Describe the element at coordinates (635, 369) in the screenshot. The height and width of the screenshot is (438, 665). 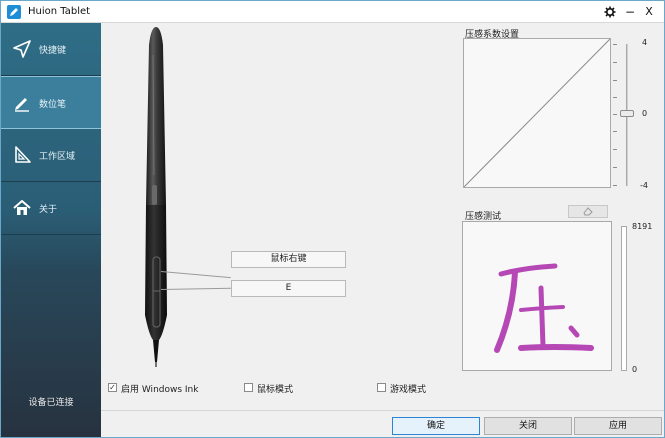
I see `pressure-min-label: 0` at that location.